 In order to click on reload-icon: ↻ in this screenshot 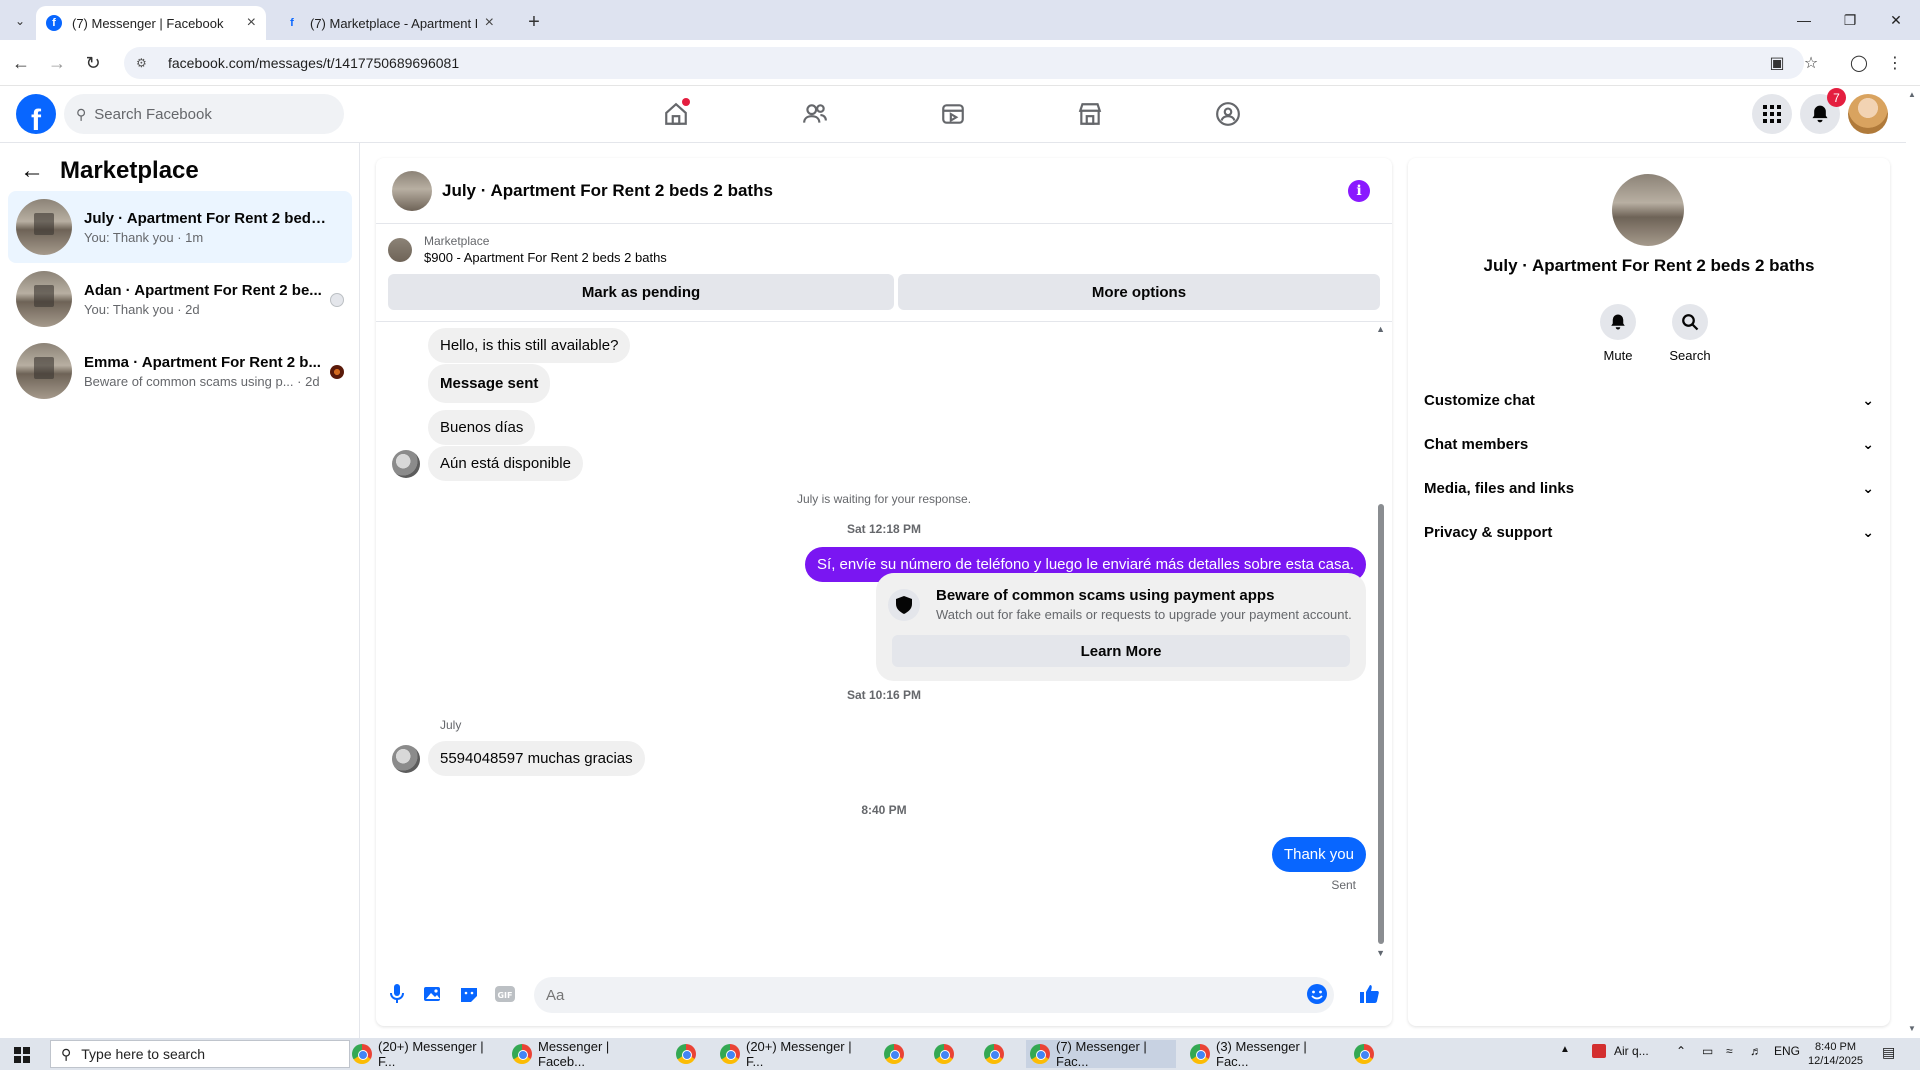, I will do `click(93, 63)`.